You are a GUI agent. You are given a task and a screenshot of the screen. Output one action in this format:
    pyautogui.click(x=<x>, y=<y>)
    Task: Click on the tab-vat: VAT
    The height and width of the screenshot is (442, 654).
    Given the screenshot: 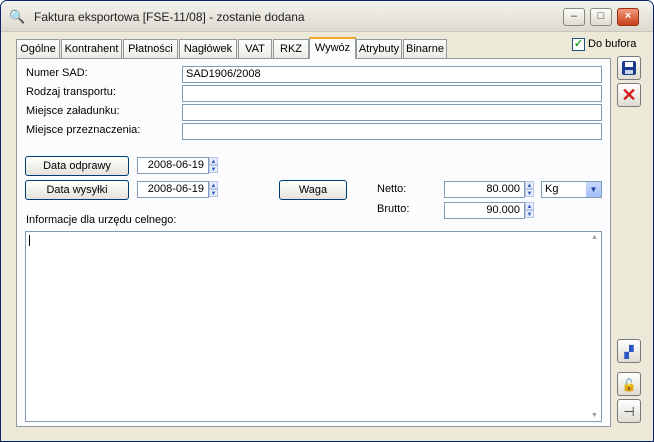 What is the action you would take?
    pyautogui.click(x=255, y=48)
    